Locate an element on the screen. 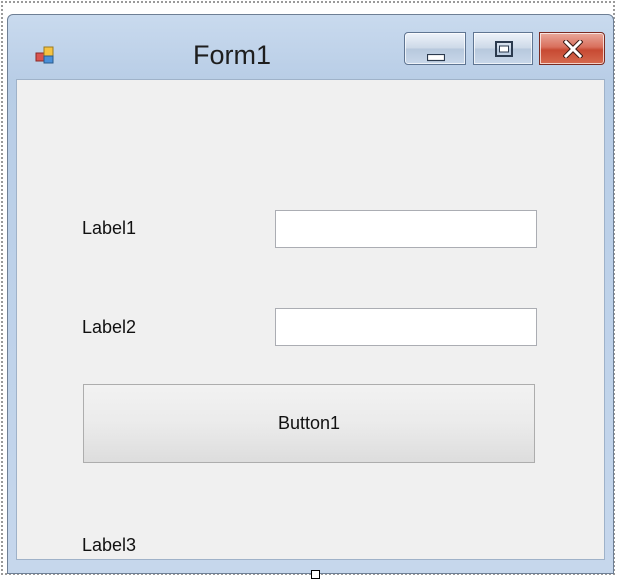 Image resolution: width=618 pixels, height=579 pixels. maximize-icon is located at coordinates (504, 51).